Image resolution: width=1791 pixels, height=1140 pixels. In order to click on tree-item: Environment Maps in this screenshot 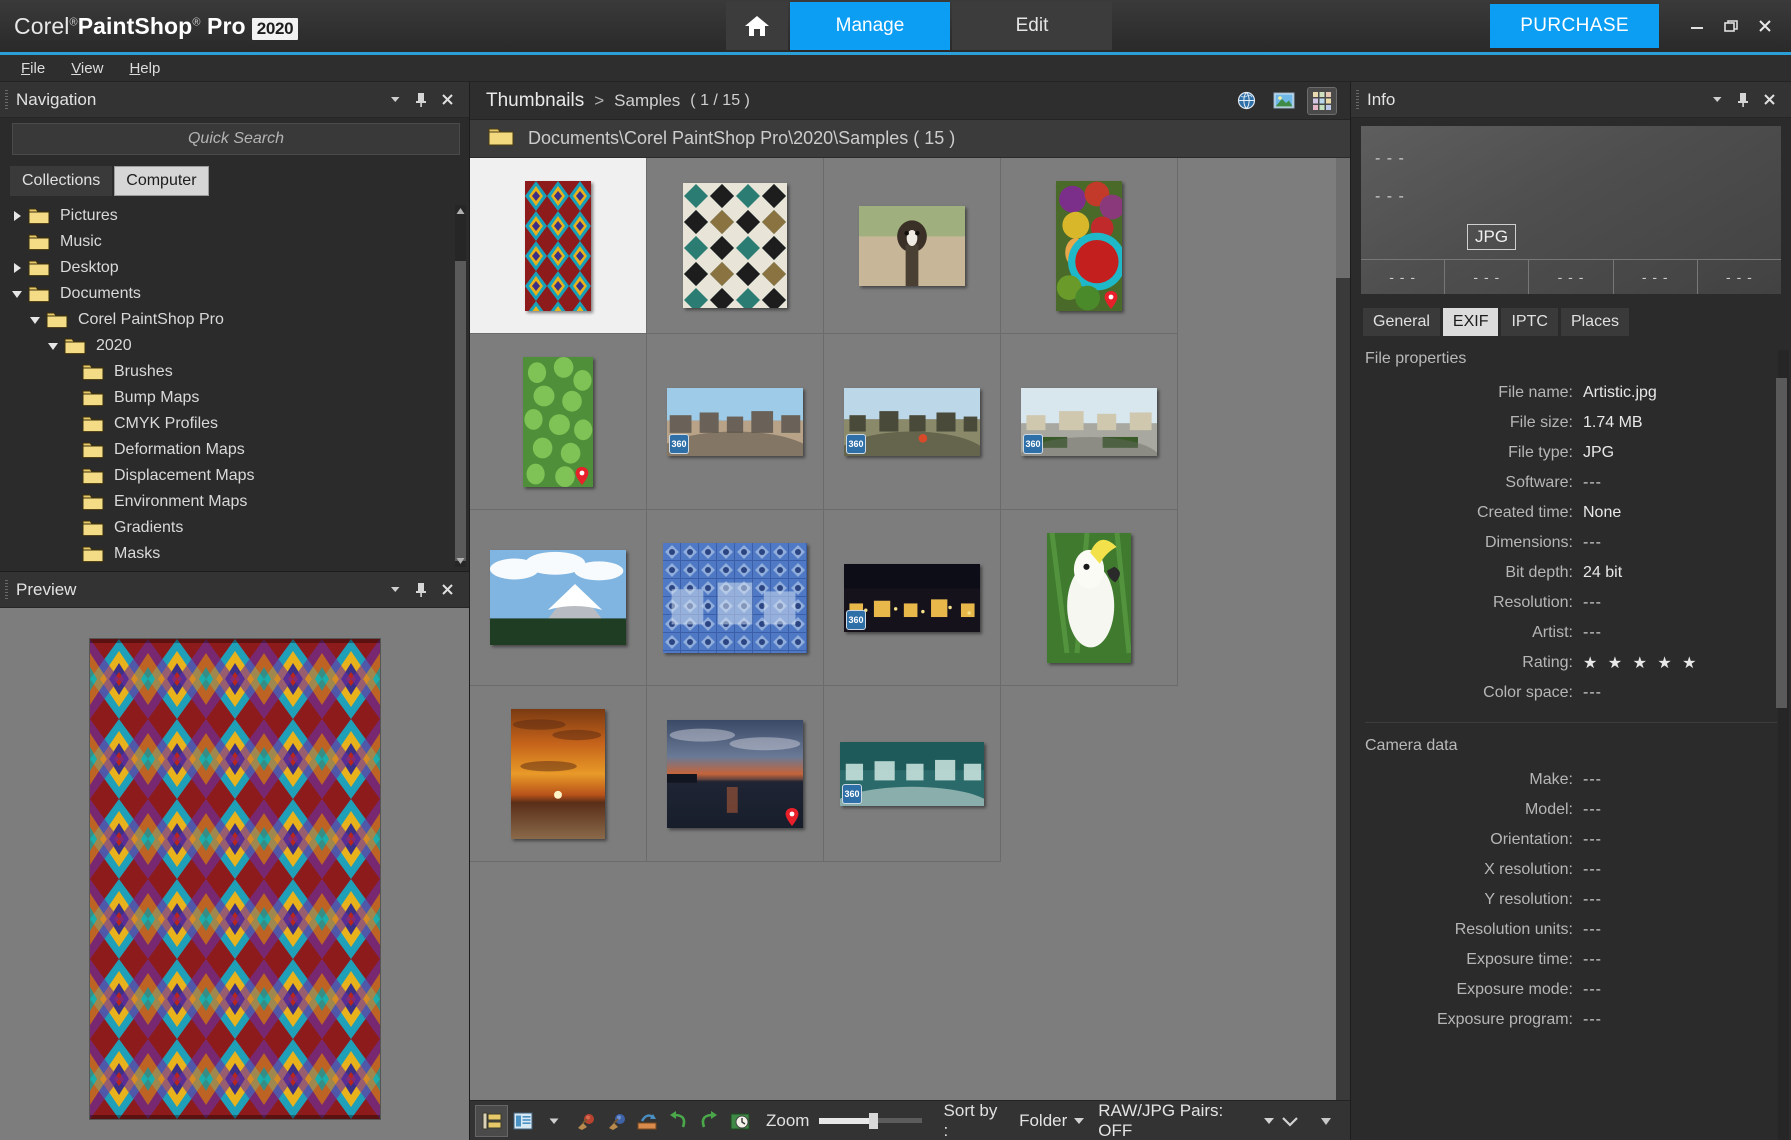, I will do `click(234, 502)`.